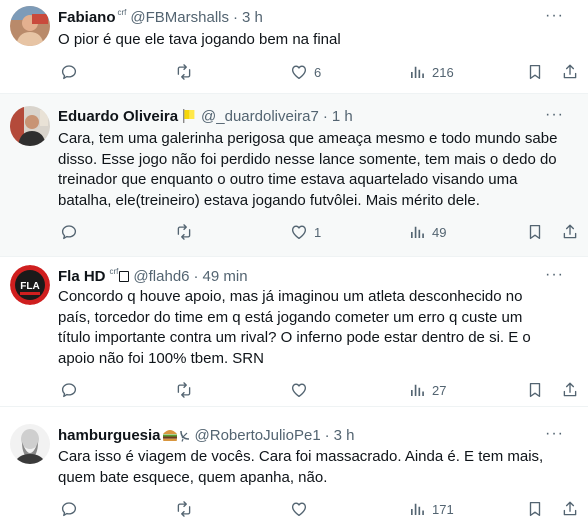 This screenshot has width=588, height=530. I want to click on timestamp: 1 h, so click(342, 116).